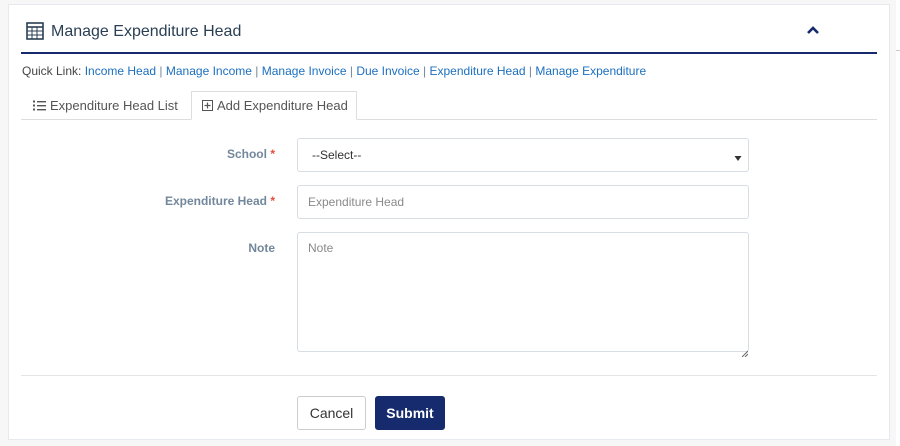 This screenshot has height=446, width=900. What do you see at coordinates (449, 29) in the screenshot?
I see `panel-header: Manage Expenditure Head` at bounding box center [449, 29].